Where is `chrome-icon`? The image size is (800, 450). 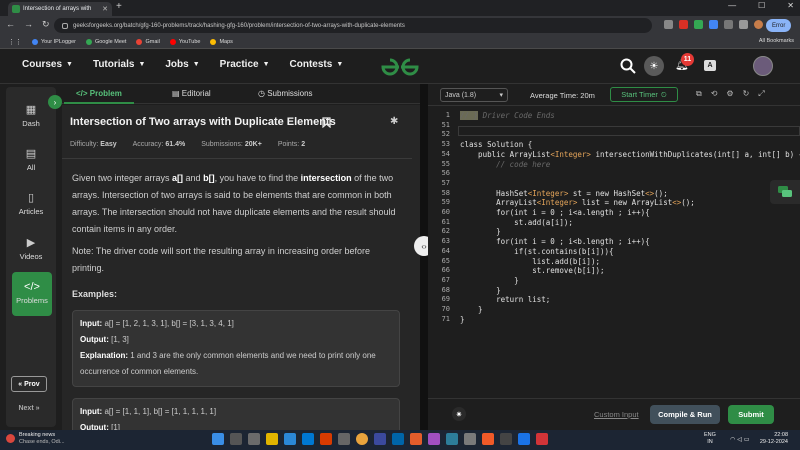
chrome-icon is located at coordinates (362, 439).